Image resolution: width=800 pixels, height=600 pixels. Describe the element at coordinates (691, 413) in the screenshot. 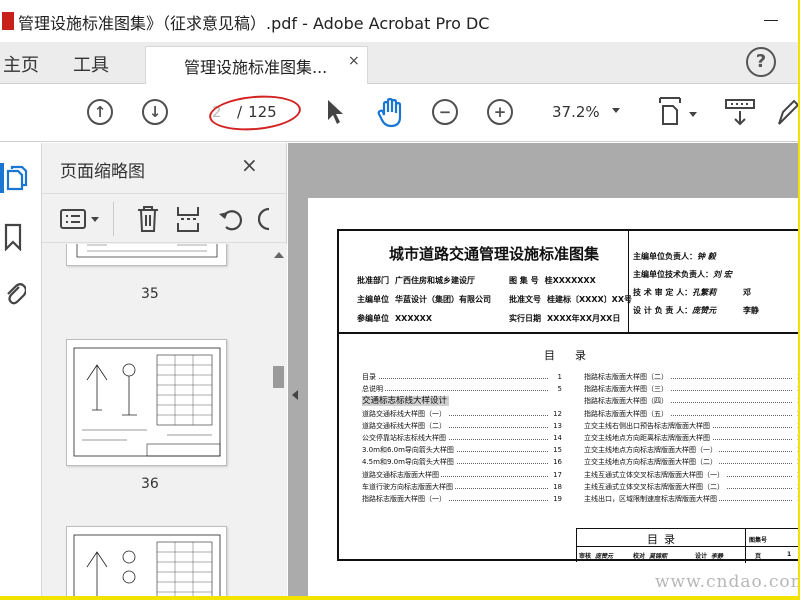

I see `toc-entry: 指路标志版面大样图（五） 23` at that location.